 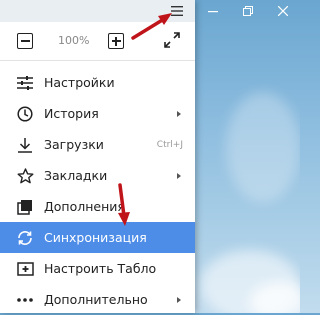 I want to click on menu-item-bookmarks: Закладки, so click(x=97, y=175).